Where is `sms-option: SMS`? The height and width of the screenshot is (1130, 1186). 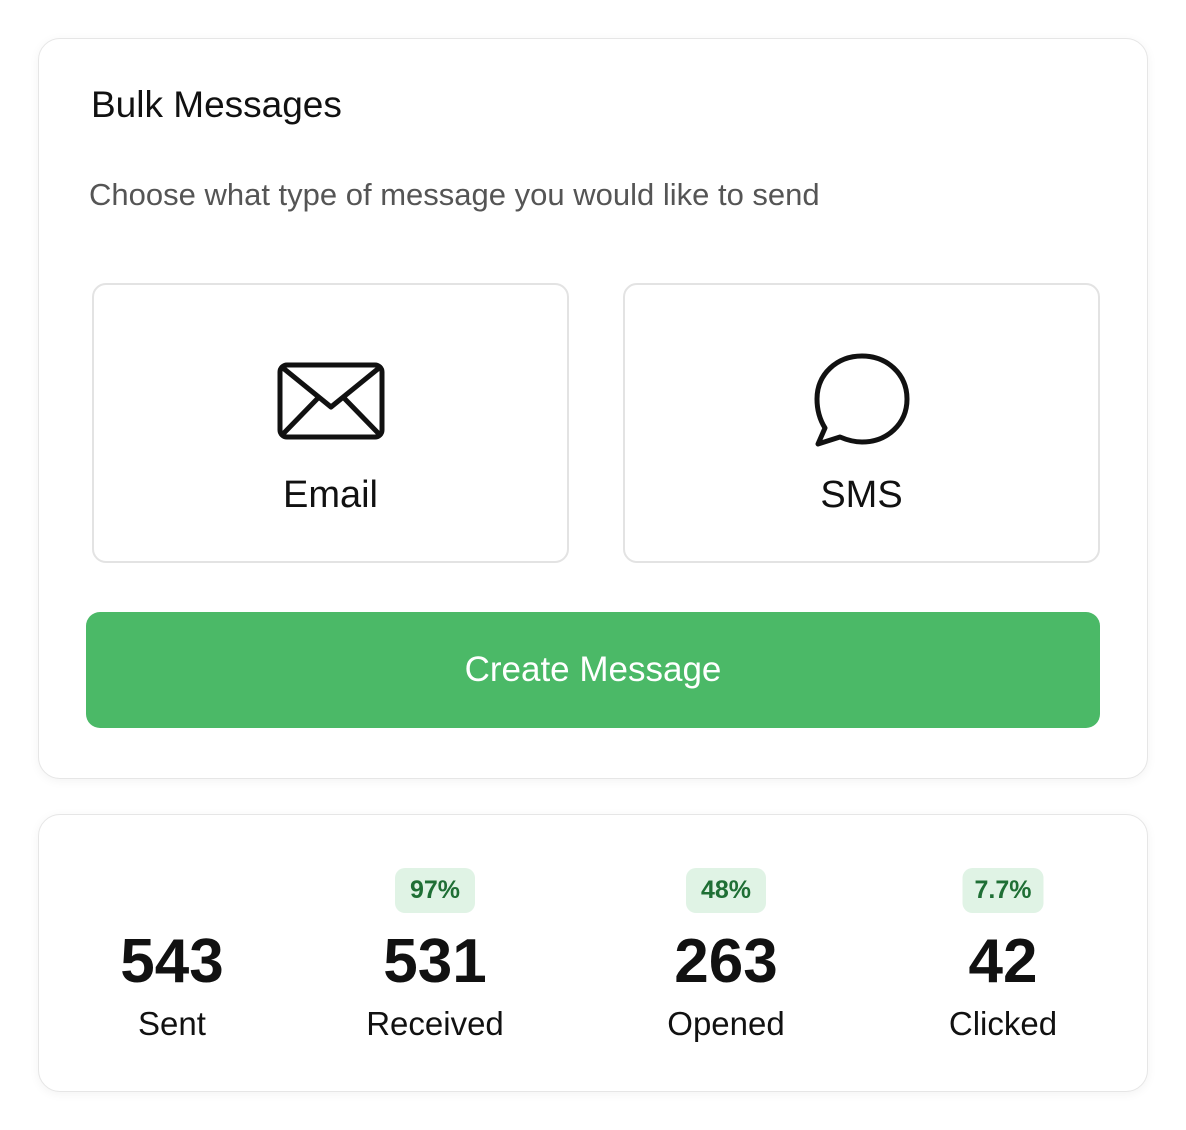
sms-option: SMS is located at coordinates (861, 423).